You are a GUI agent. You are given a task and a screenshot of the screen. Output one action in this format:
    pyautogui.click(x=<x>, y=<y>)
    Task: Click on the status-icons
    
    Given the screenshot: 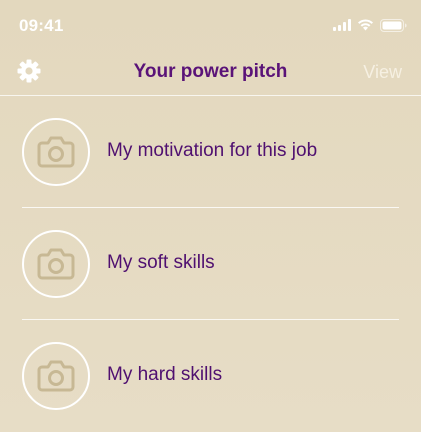 What is the action you would take?
    pyautogui.click(x=370, y=25)
    